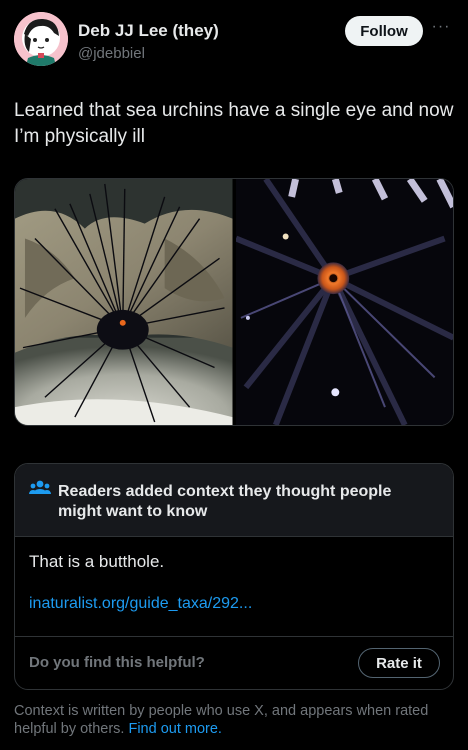  I want to click on divider, so click(234, 636).